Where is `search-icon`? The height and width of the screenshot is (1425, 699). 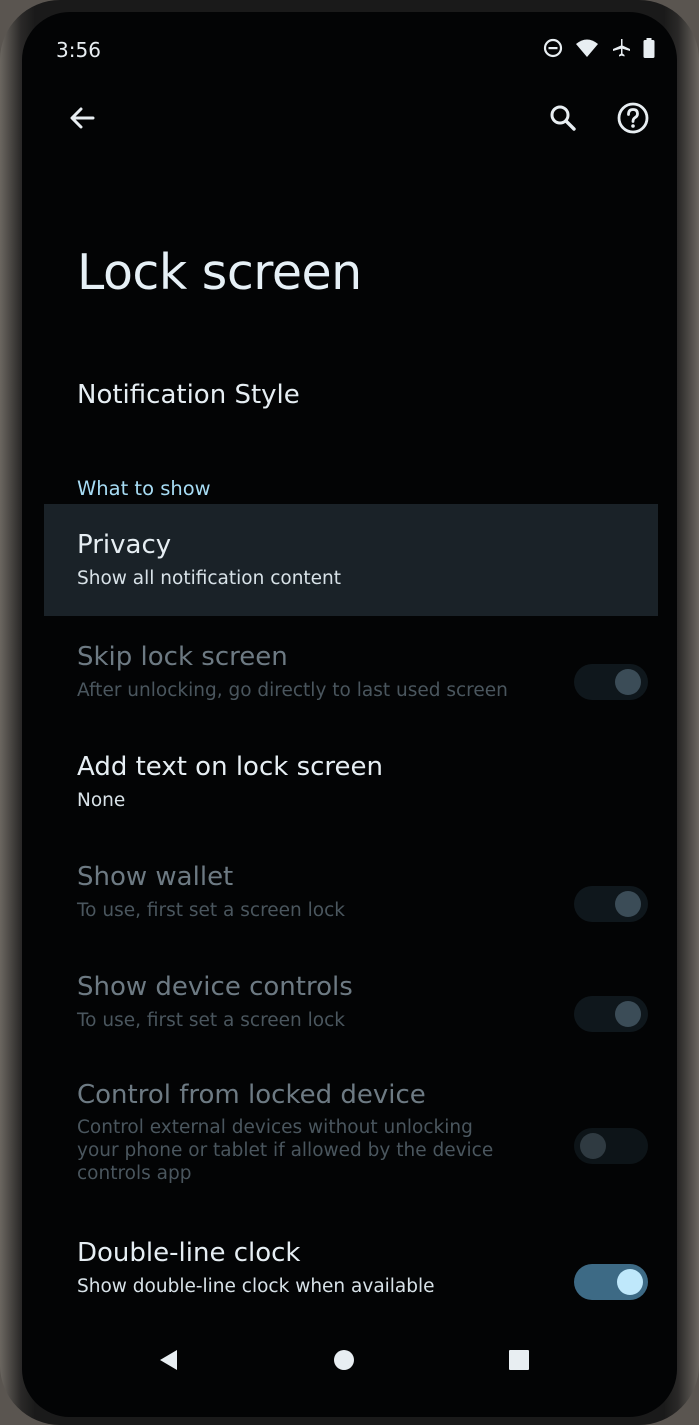
search-icon is located at coordinates (563, 120).